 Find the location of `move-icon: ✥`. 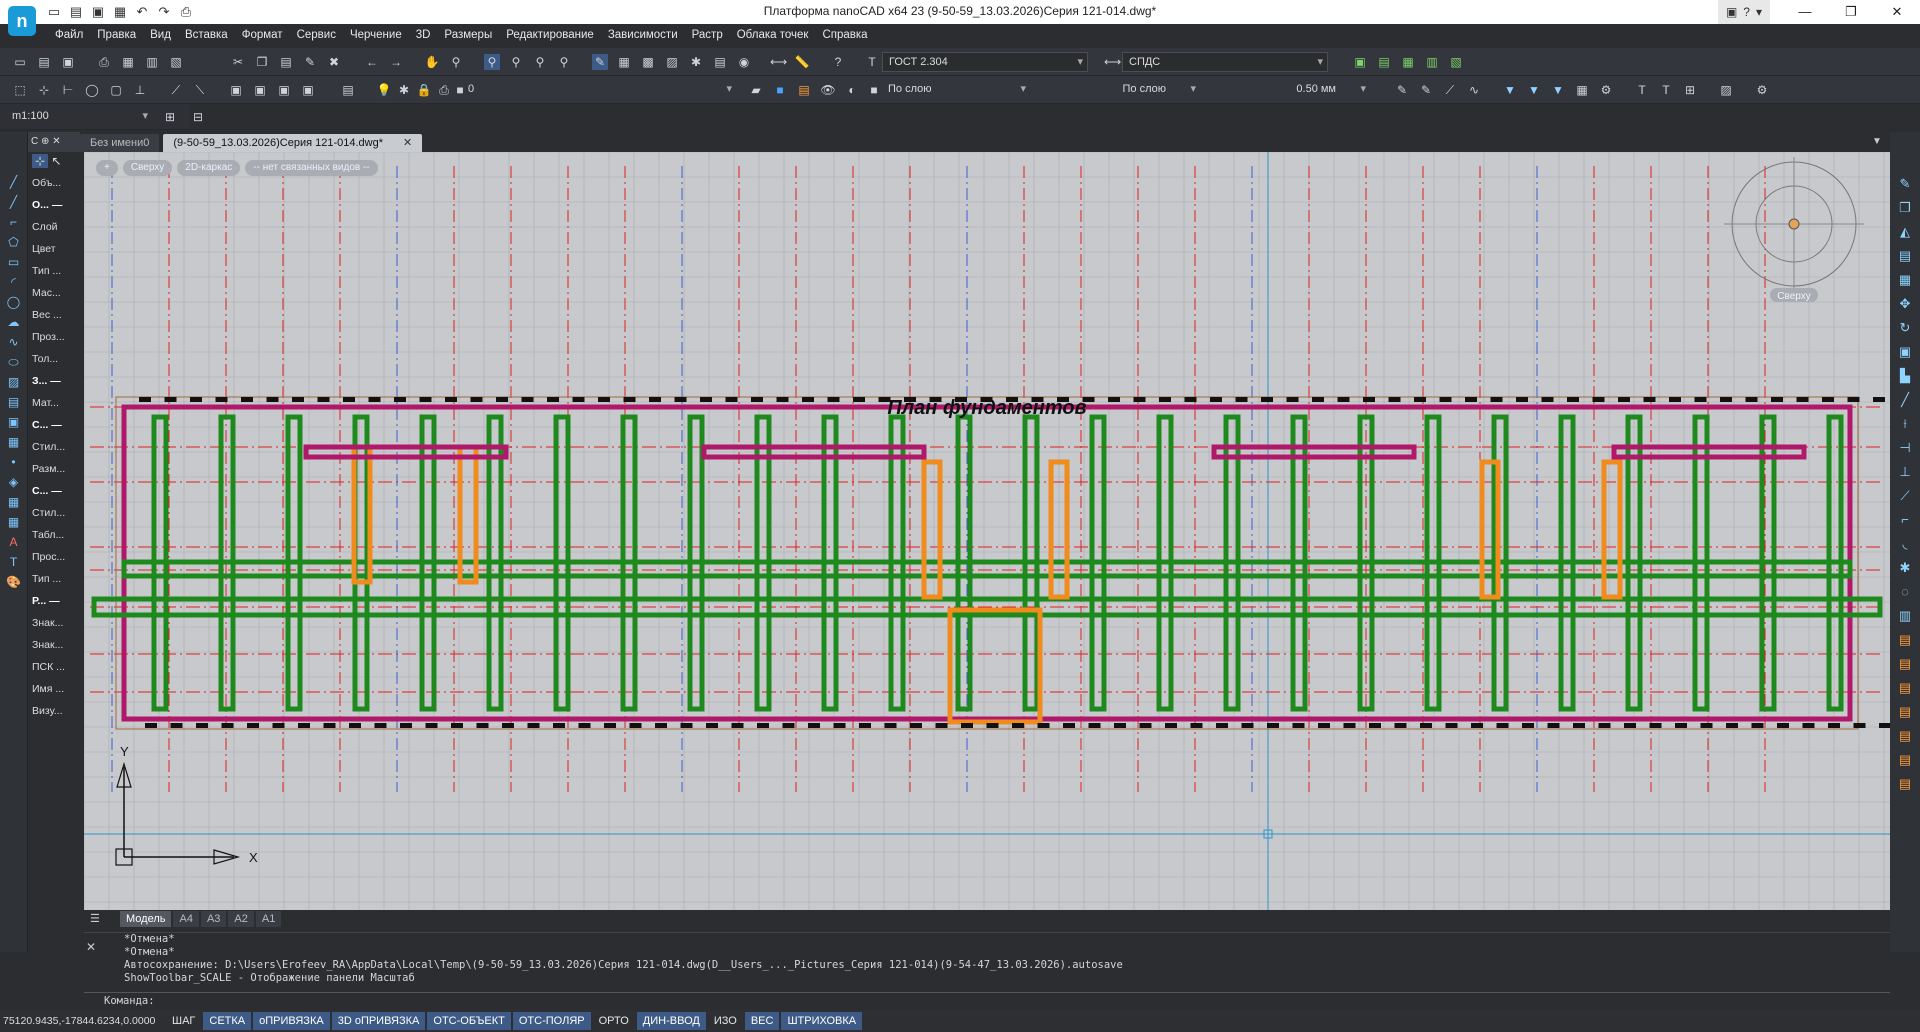

move-icon: ✥ is located at coordinates (1905, 304).